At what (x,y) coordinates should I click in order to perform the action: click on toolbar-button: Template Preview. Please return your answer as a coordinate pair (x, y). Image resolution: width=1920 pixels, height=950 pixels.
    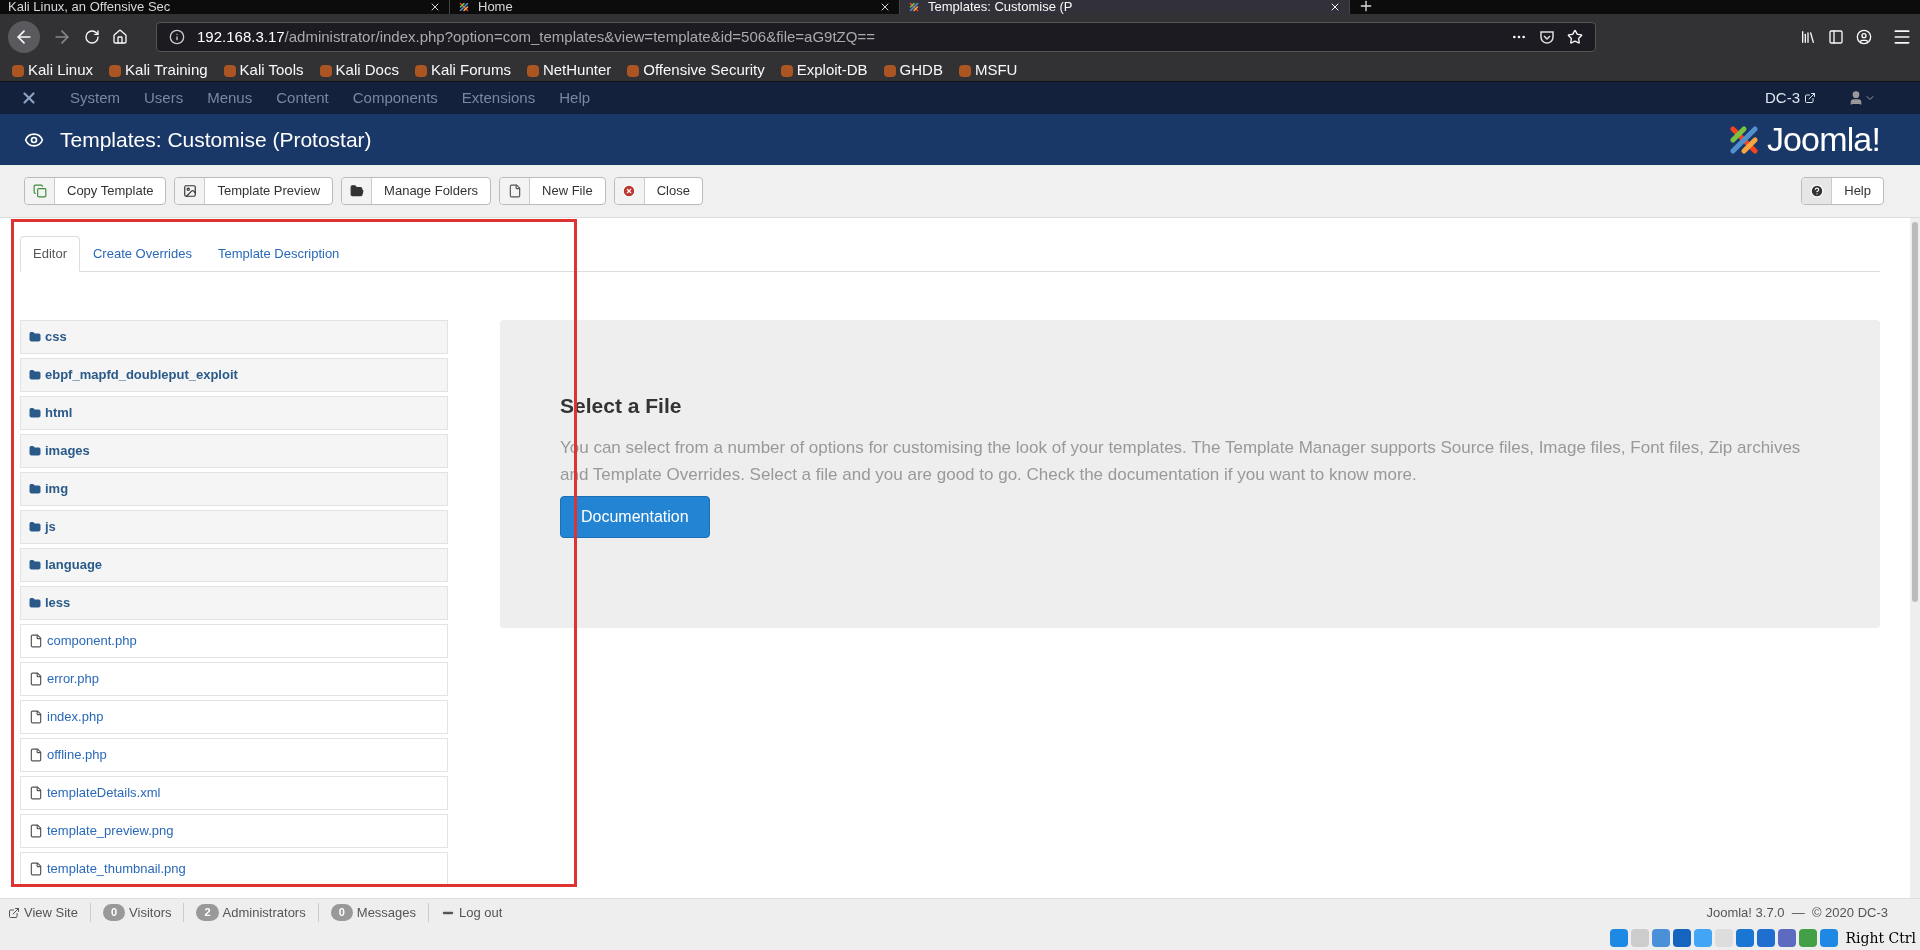
    Looking at the image, I should click on (254, 191).